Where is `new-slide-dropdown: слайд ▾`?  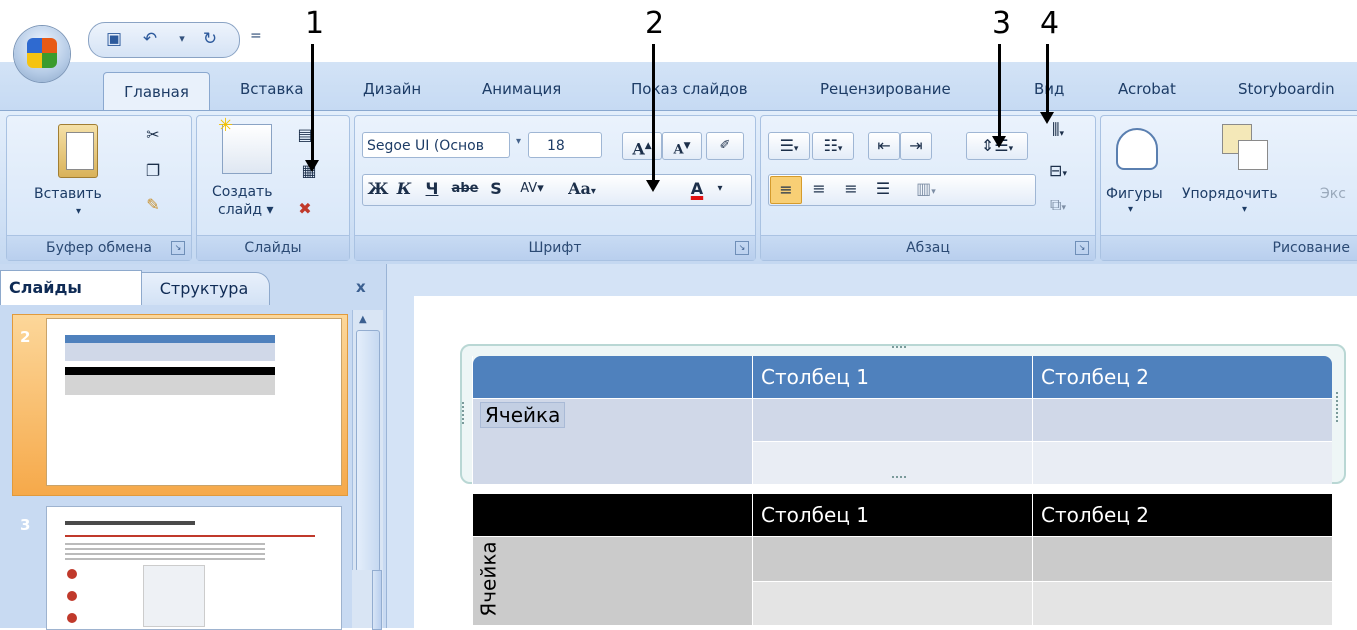 new-slide-dropdown: слайд ▾ is located at coordinates (245, 210).